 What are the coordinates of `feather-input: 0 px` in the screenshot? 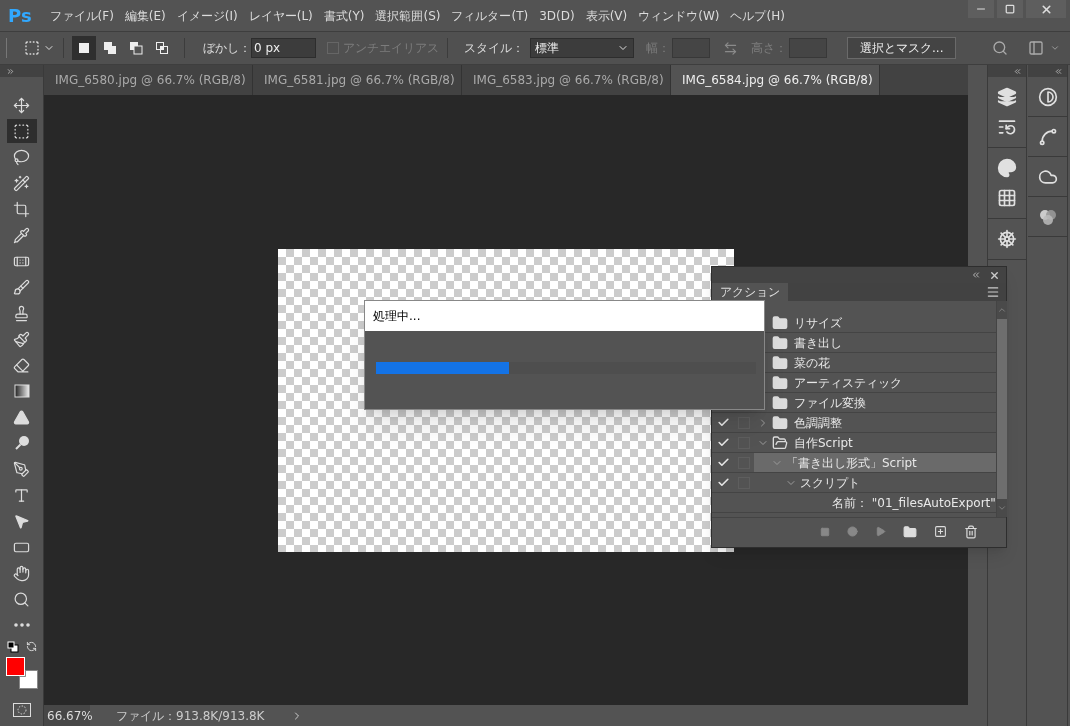 It's located at (283, 48).